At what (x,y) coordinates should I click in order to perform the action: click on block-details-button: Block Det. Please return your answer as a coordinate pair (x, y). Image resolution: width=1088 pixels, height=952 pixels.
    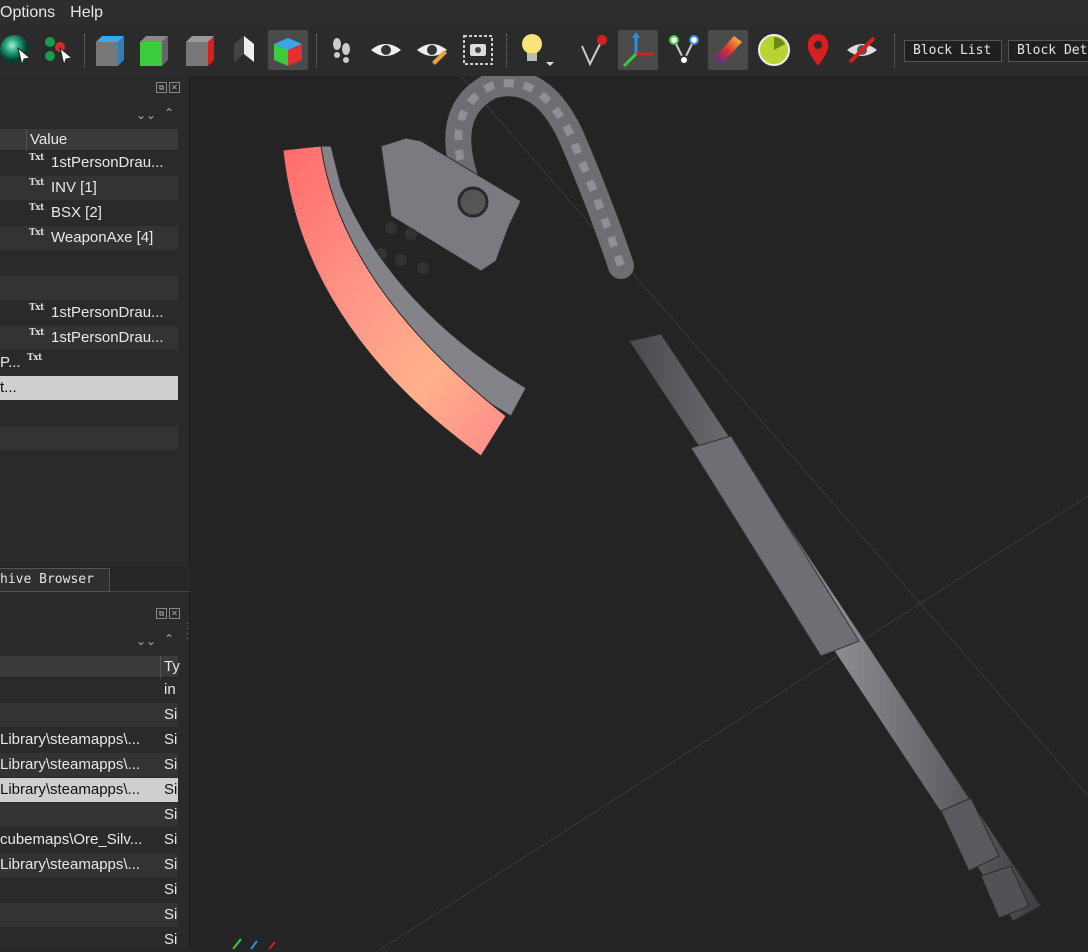
    Looking at the image, I should click on (1048, 51).